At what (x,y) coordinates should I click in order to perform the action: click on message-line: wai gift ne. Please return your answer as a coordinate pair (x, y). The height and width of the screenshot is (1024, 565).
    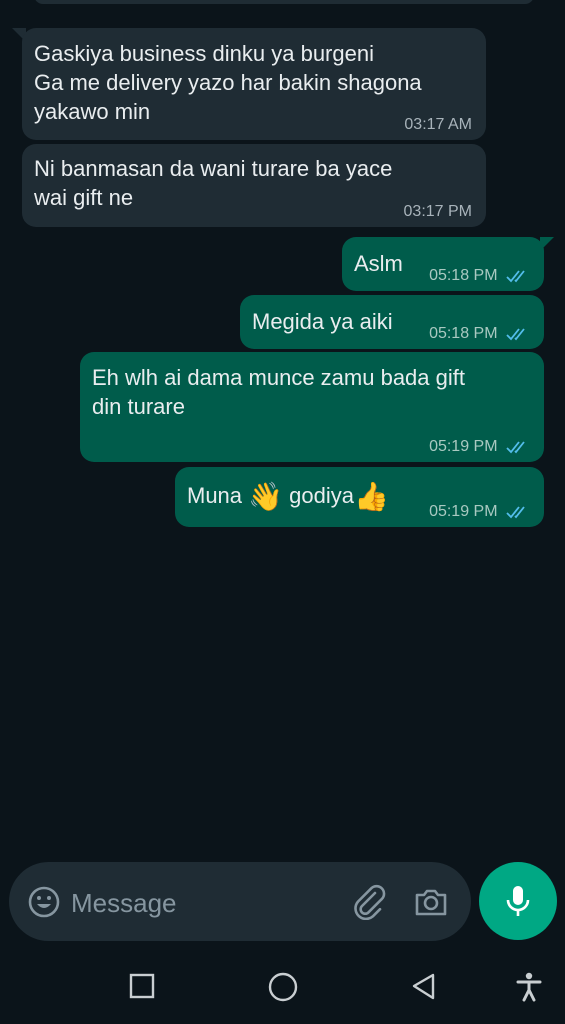
    Looking at the image, I should click on (84, 197).